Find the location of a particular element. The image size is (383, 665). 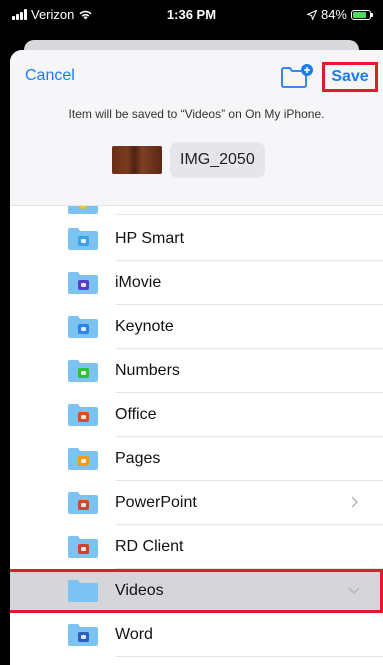

file-preview: IMG_2050 is located at coordinates (188, 160).